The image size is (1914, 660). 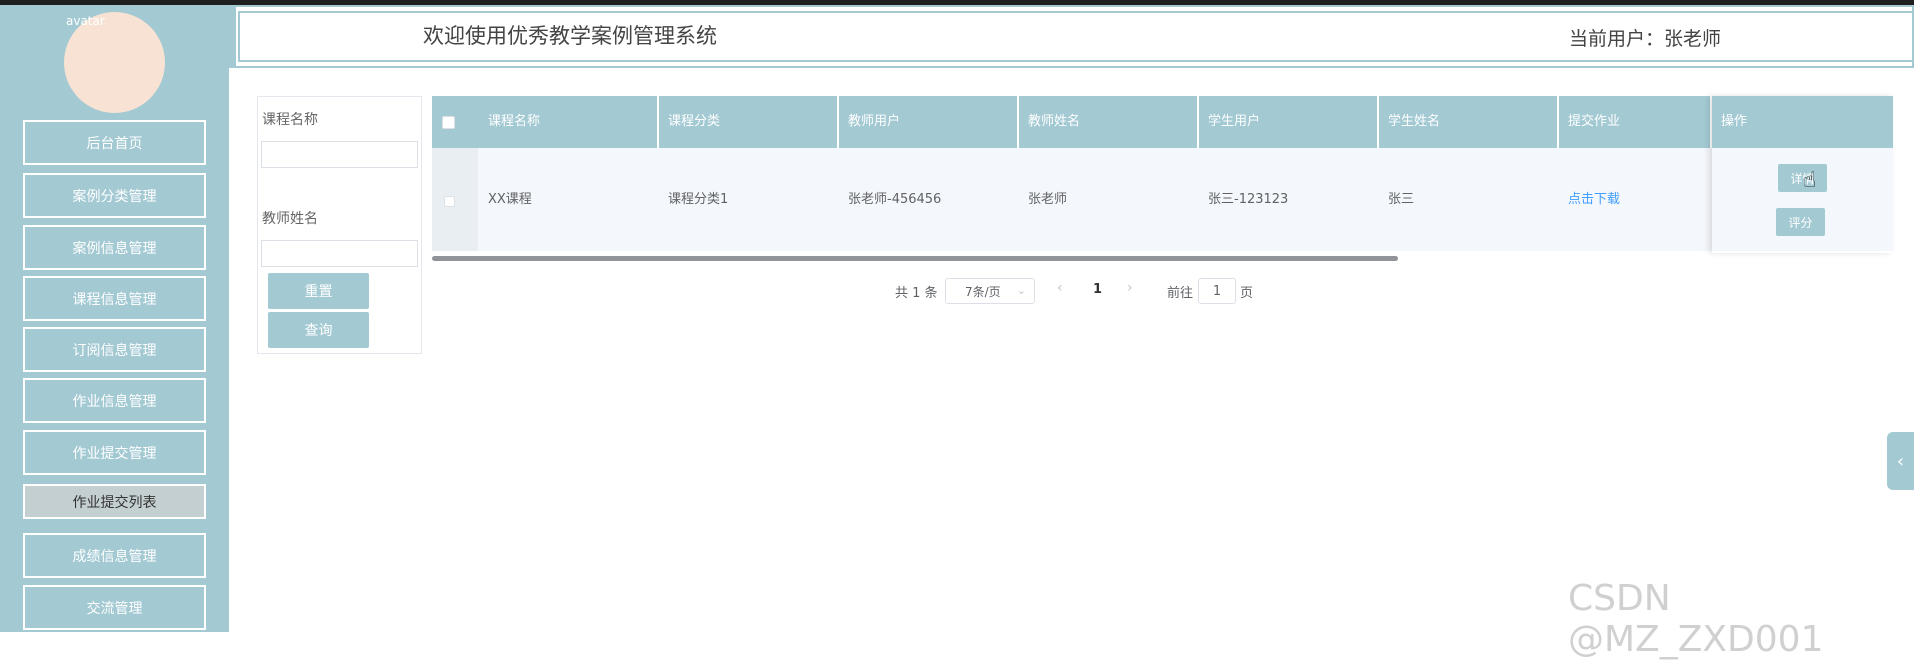 What do you see at coordinates (114, 142) in the screenshot?
I see `sidebar-item-home: 后台首页` at bounding box center [114, 142].